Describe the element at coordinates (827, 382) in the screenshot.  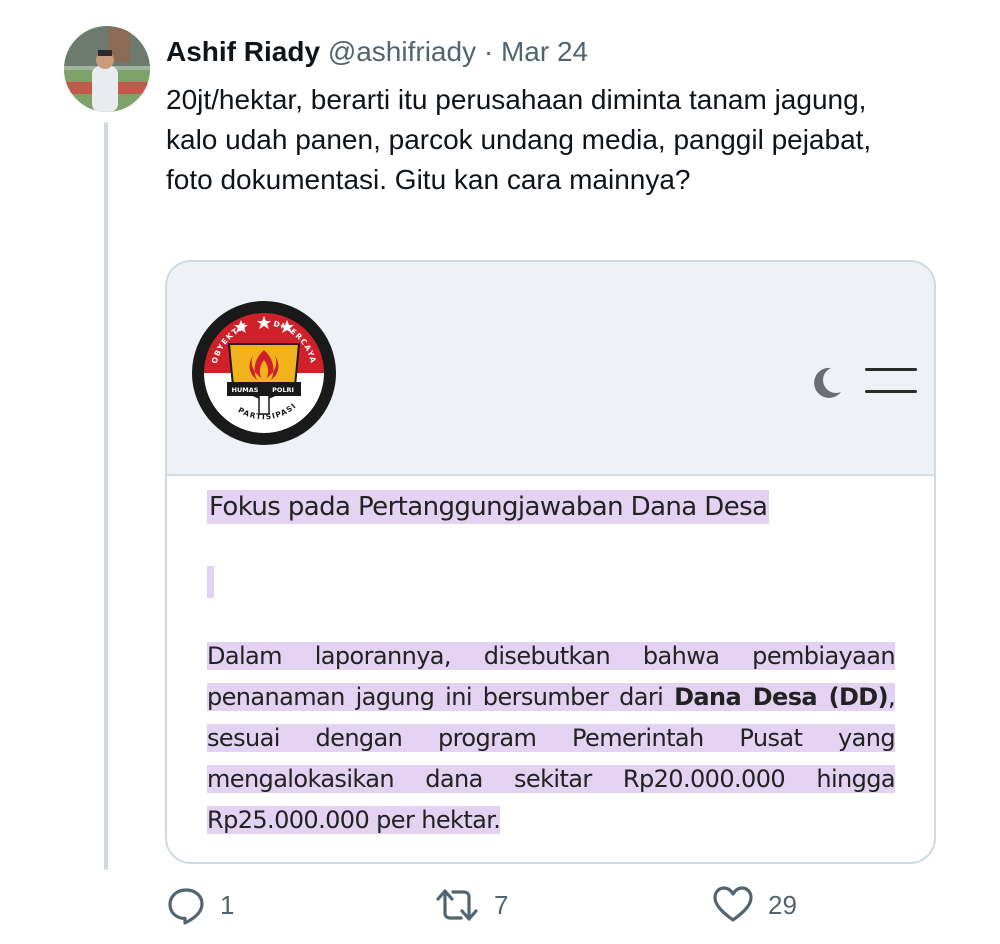
I see `moon-icon` at that location.